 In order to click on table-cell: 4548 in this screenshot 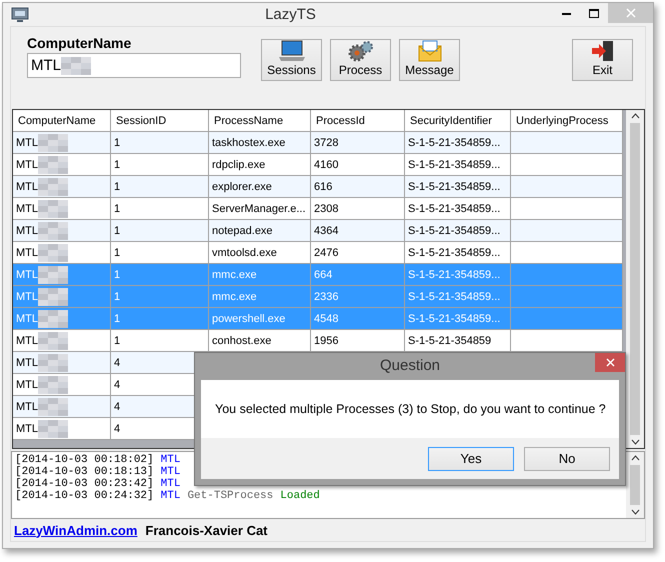, I will do `click(358, 319)`.